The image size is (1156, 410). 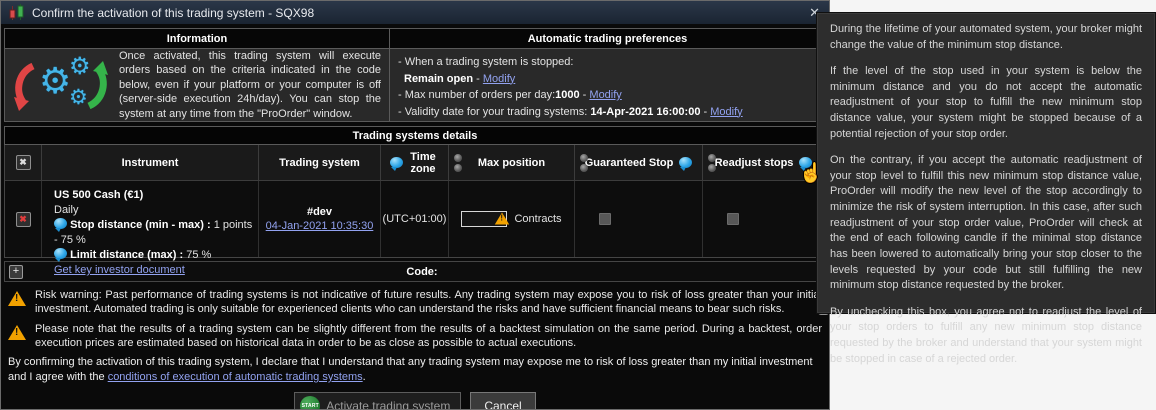 What do you see at coordinates (607, 39) in the screenshot?
I see `preferences-header: Automatic trading preferences` at bounding box center [607, 39].